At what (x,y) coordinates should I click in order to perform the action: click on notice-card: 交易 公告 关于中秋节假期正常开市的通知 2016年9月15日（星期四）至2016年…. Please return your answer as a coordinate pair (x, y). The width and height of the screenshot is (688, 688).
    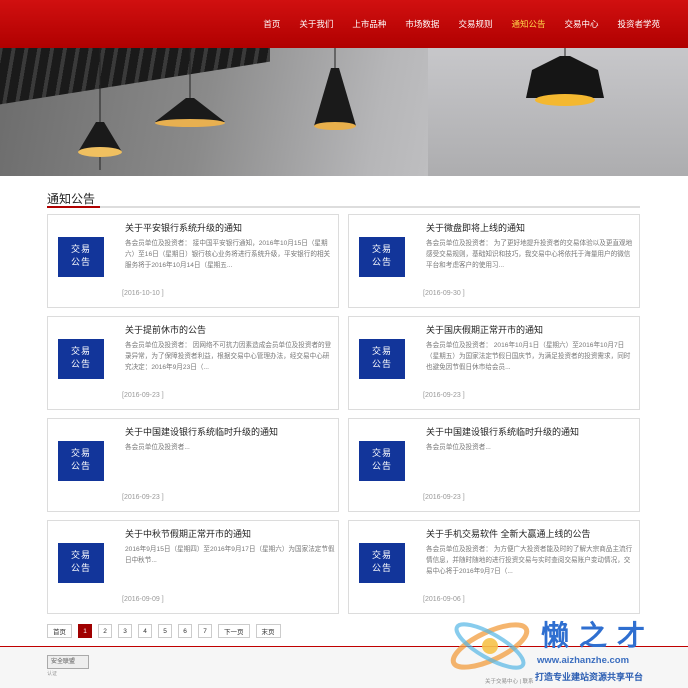
    Looking at the image, I should click on (193, 567).